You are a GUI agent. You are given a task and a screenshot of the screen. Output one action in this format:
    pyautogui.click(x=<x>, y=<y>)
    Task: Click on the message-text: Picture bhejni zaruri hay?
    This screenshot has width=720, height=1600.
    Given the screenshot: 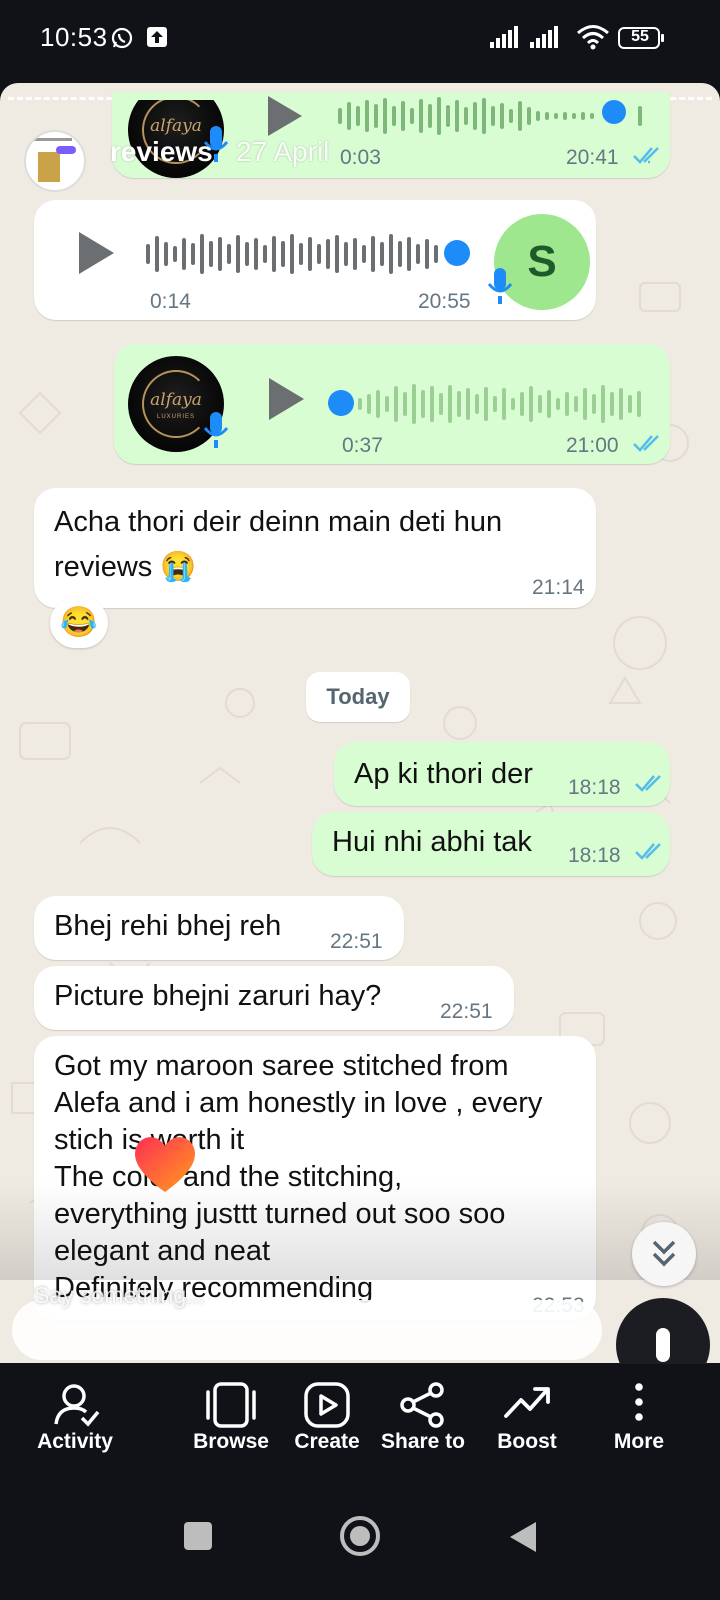 What is the action you would take?
    pyautogui.click(x=218, y=996)
    